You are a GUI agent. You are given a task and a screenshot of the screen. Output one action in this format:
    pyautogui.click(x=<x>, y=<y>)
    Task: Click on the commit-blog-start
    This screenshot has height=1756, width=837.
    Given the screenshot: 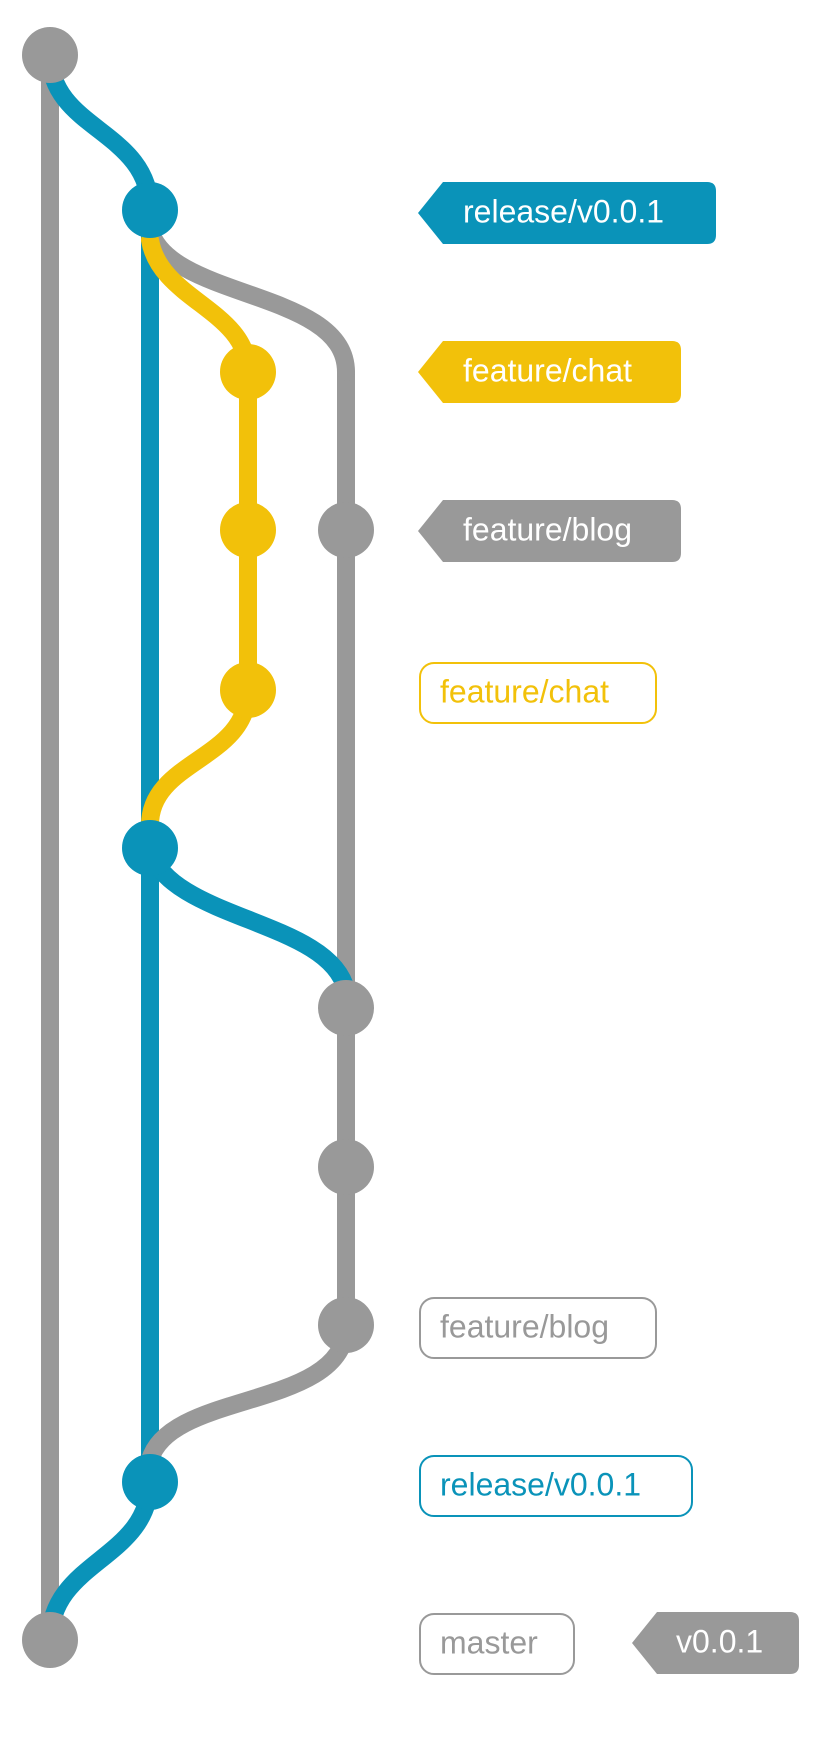 What is the action you would take?
    pyautogui.click(x=346, y=1325)
    